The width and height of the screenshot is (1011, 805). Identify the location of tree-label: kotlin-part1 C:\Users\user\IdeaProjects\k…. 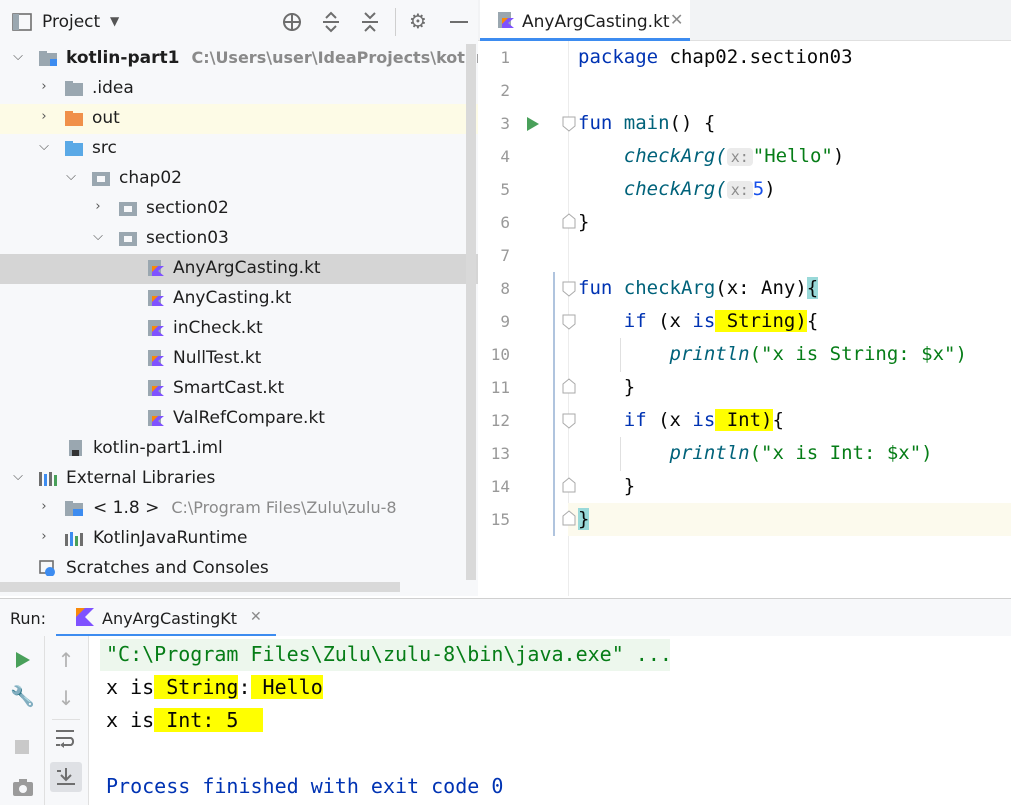
(272, 58).